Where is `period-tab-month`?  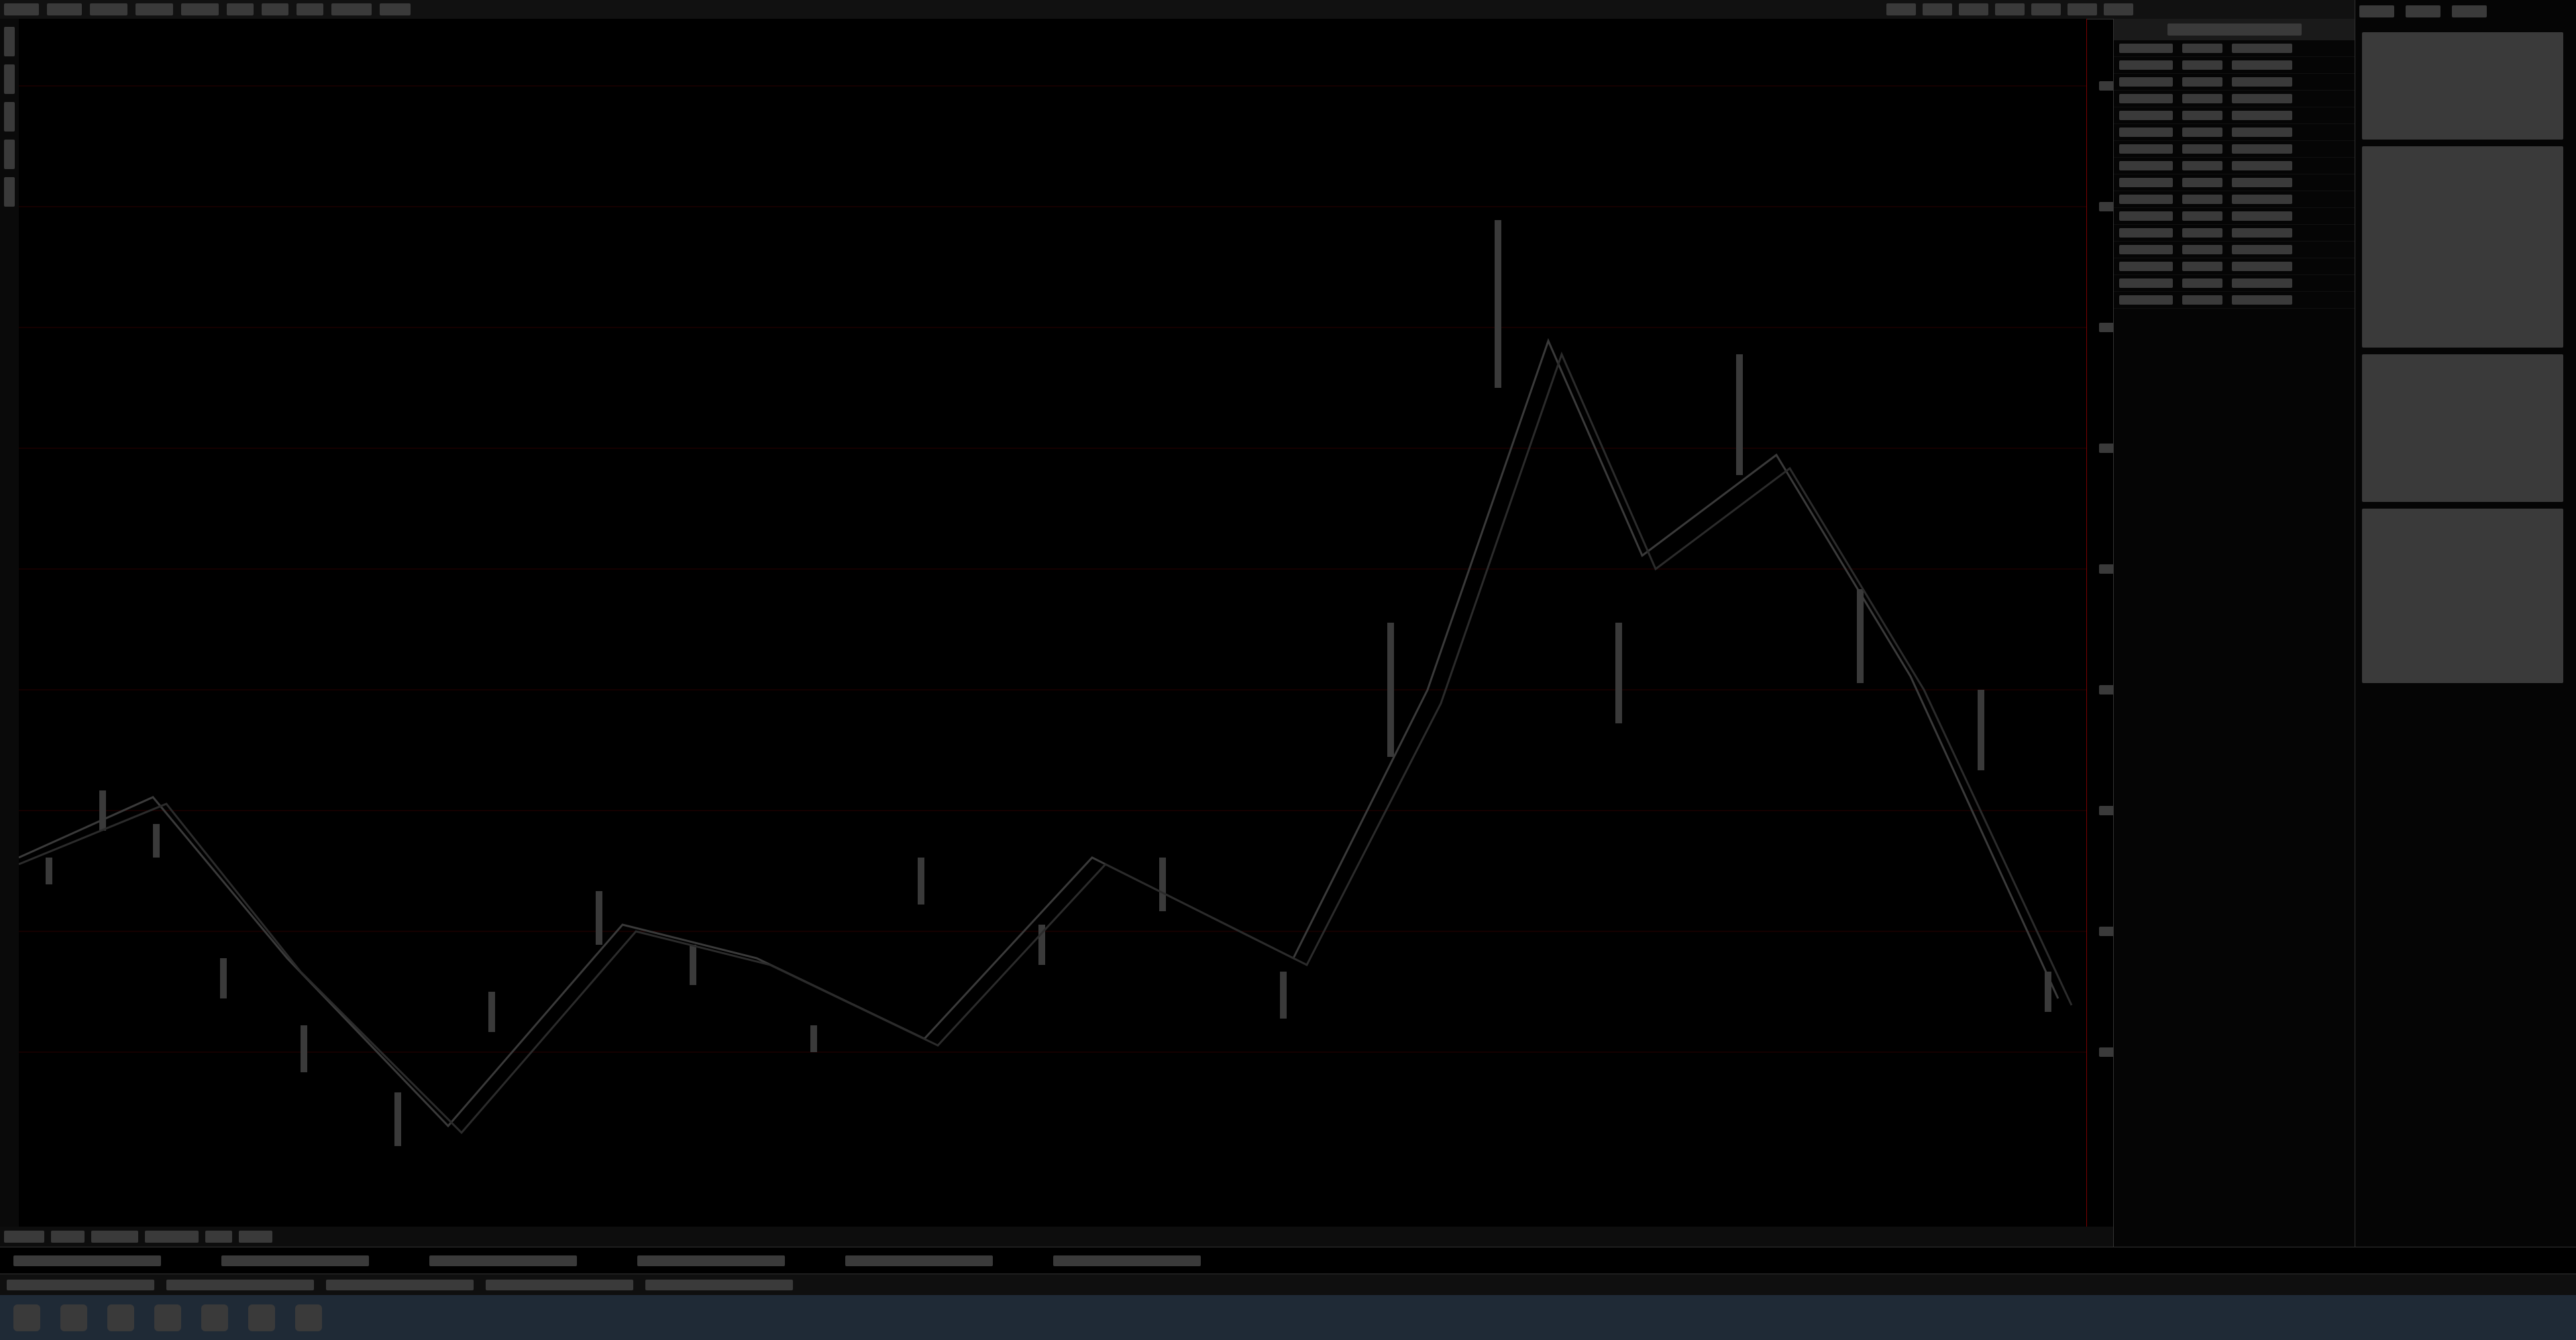 period-tab-month is located at coordinates (310, 9).